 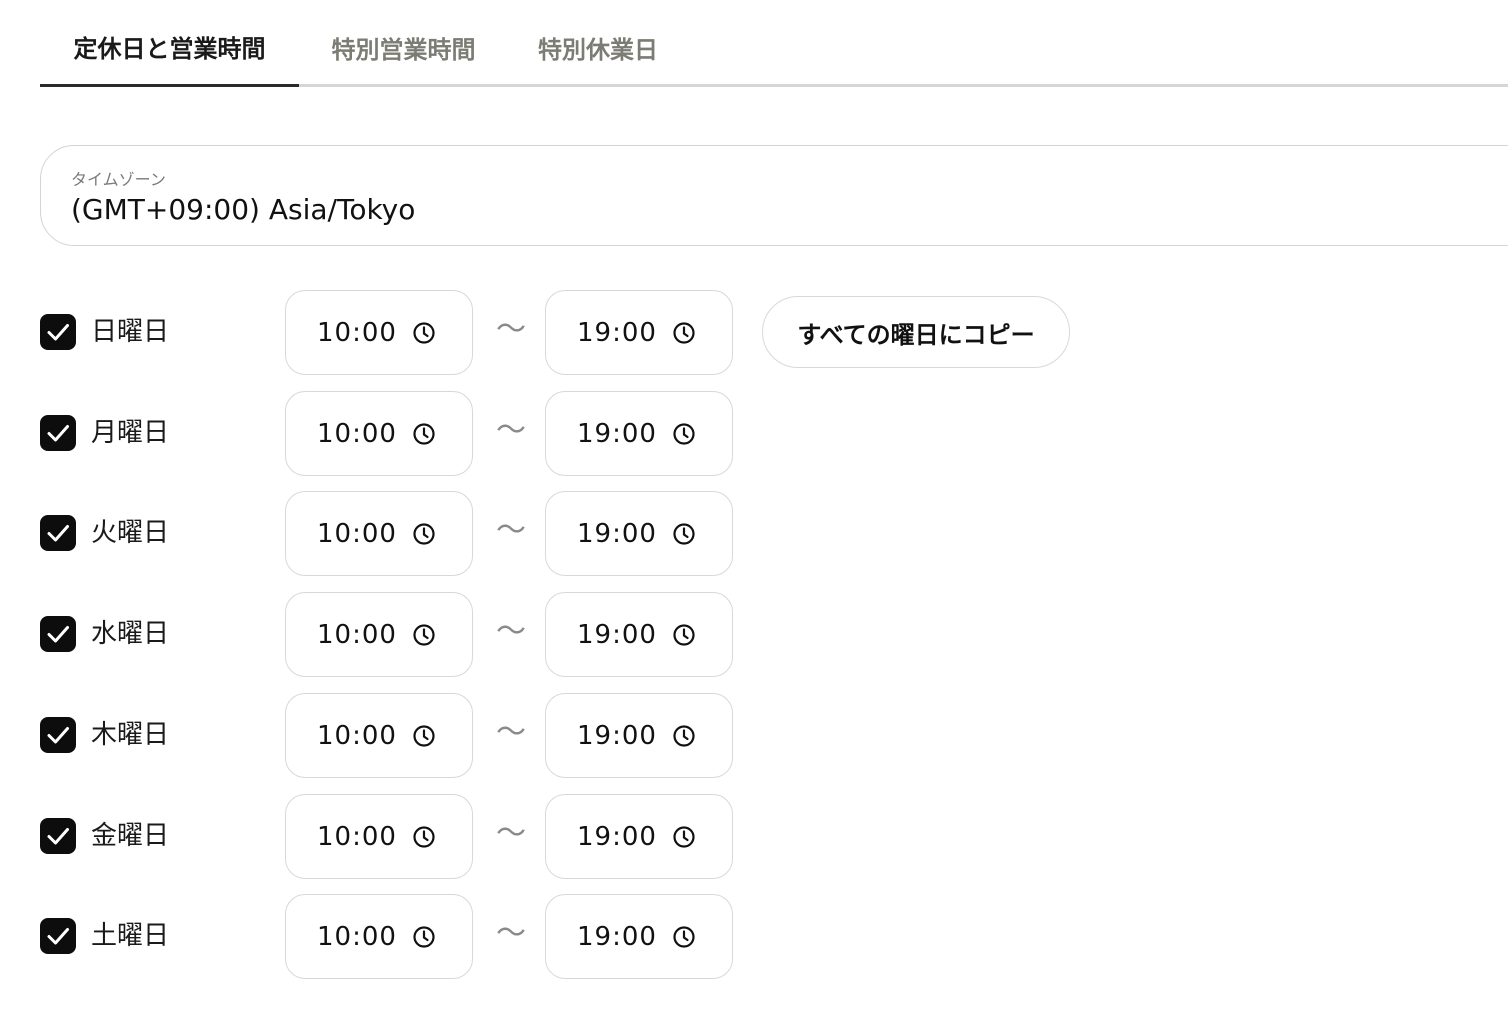 I want to click on day-label: 水曜日, so click(x=130, y=634).